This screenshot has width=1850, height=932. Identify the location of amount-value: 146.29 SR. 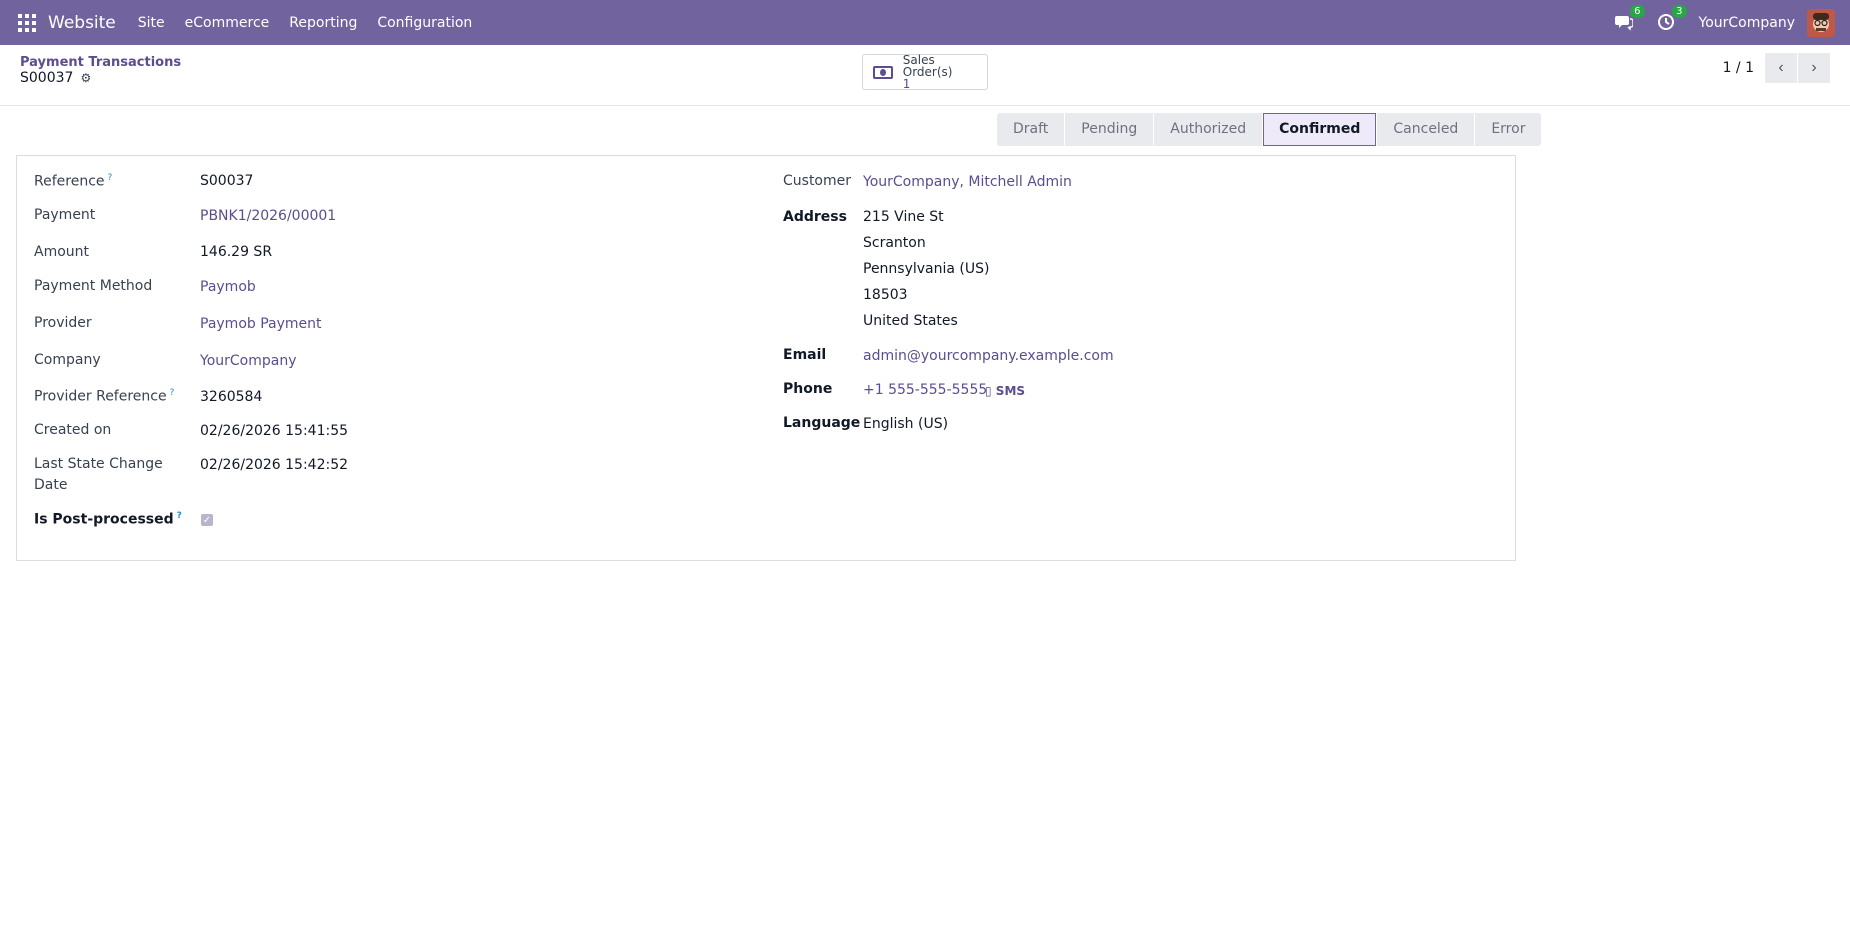
(236, 252).